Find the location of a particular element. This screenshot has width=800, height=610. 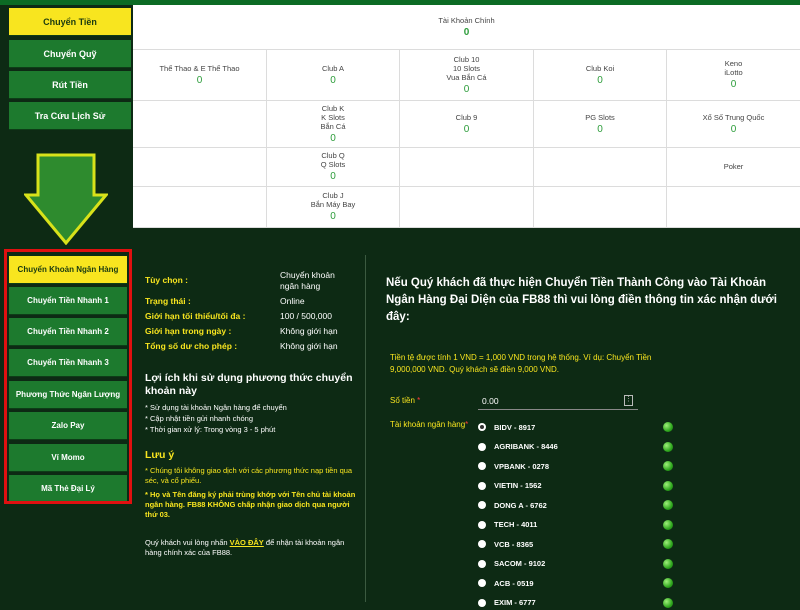

wallet-cell: Club 90 is located at coordinates (467, 124).